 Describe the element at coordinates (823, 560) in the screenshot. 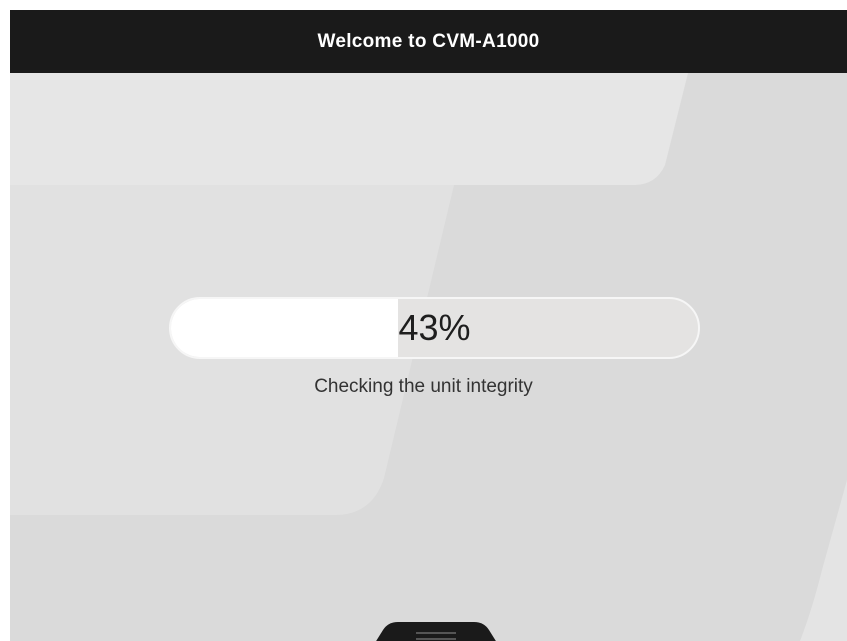

I see `background-right-accent` at that location.